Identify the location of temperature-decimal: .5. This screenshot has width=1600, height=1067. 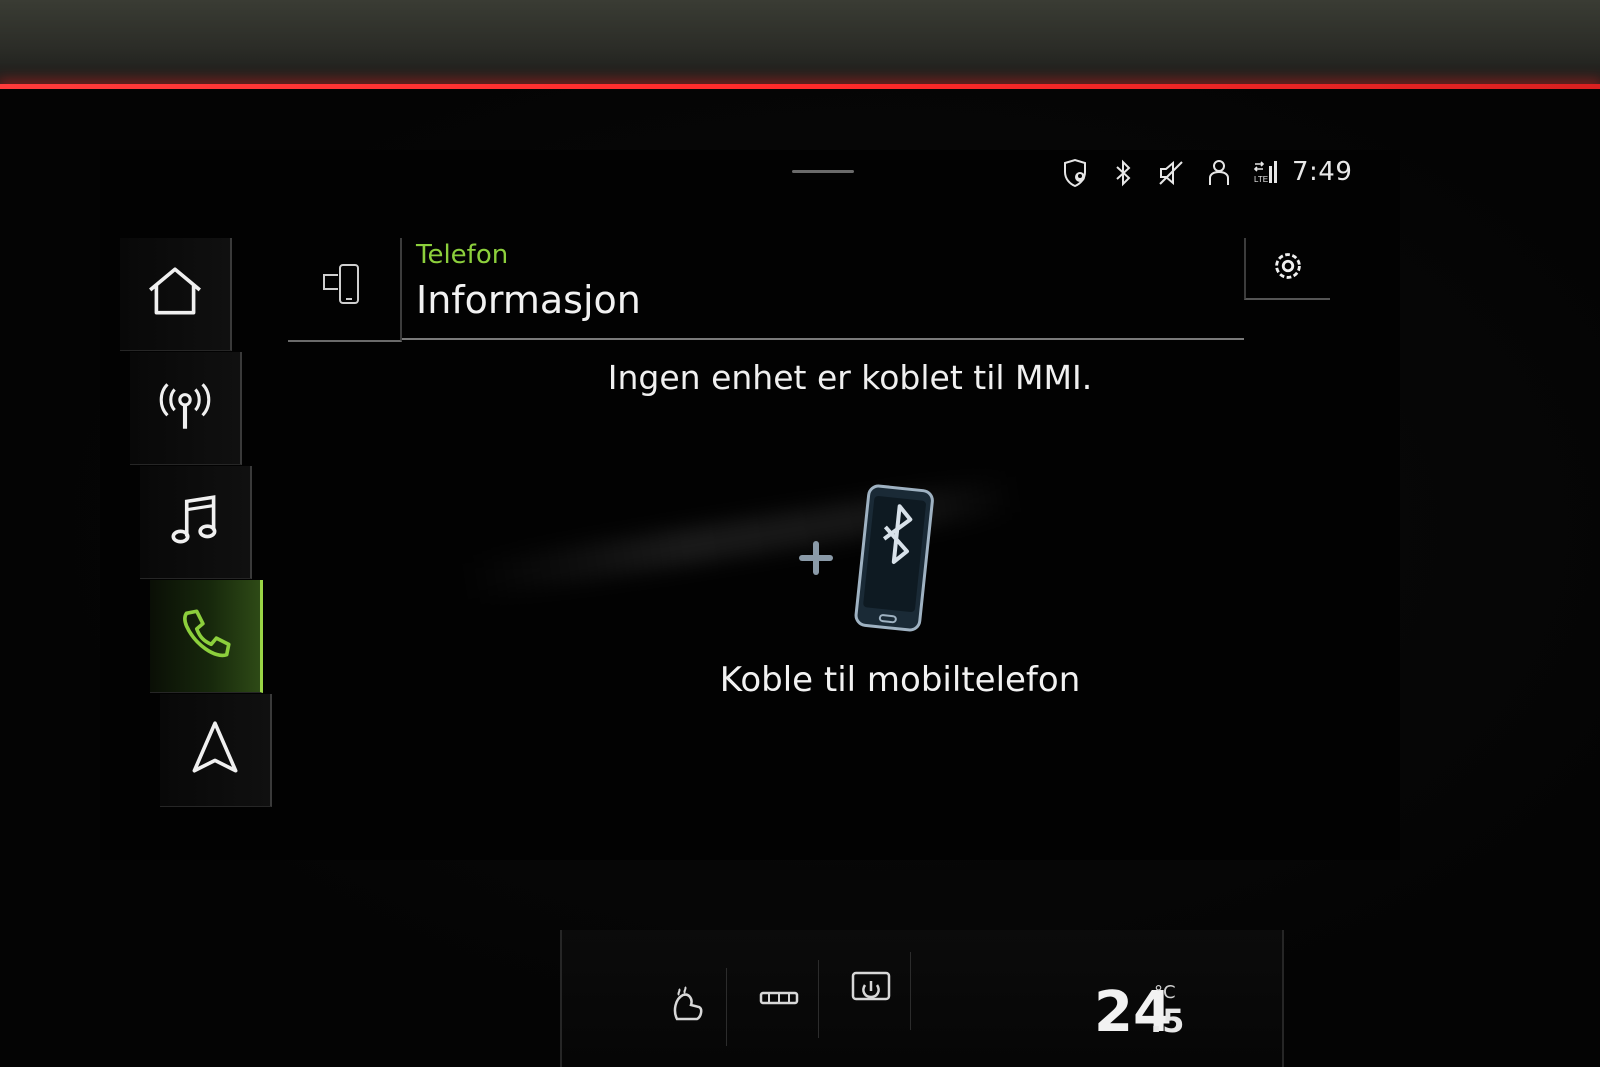
(1167, 1021).